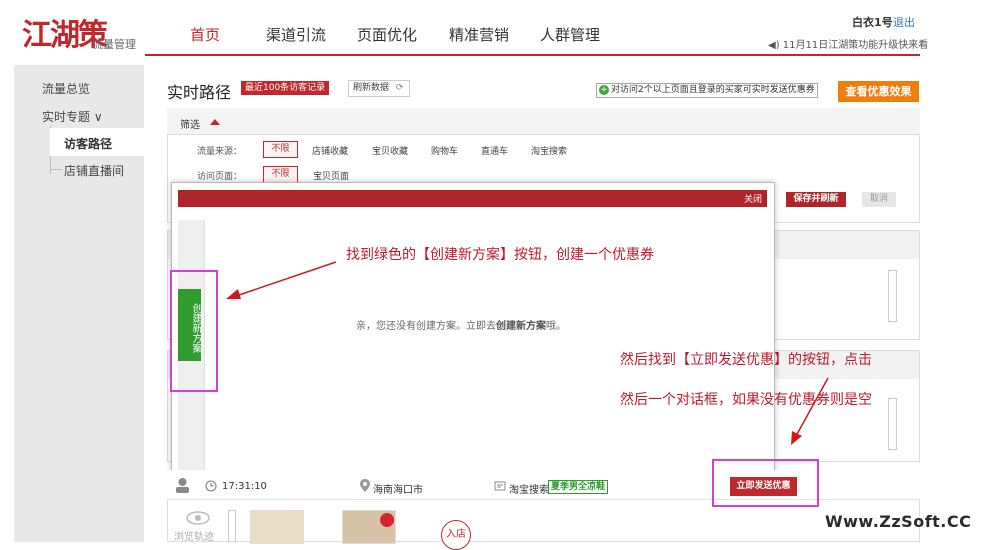 The image size is (988, 550). Describe the element at coordinates (529, 490) in the screenshot. I see `visit-source: 淘宝搜索` at that location.